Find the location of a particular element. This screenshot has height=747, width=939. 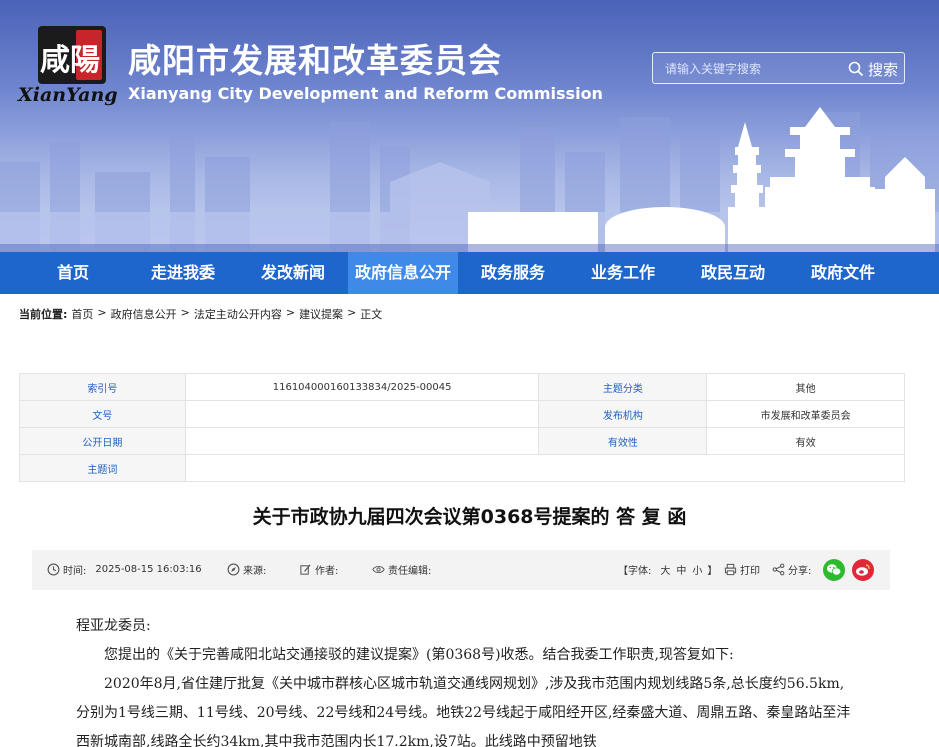

nav-item-interaction: 政民互动 is located at coordinates (733, 273).